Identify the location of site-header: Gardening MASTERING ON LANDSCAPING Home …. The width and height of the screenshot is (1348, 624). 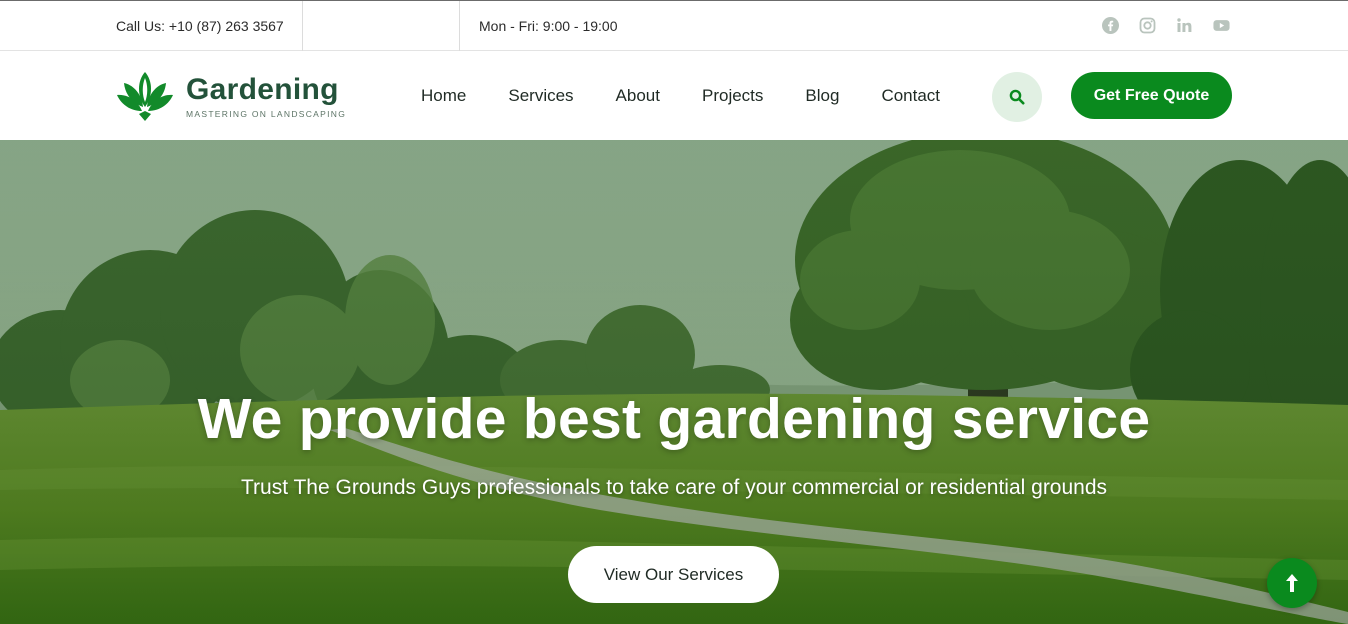
(674, 95).